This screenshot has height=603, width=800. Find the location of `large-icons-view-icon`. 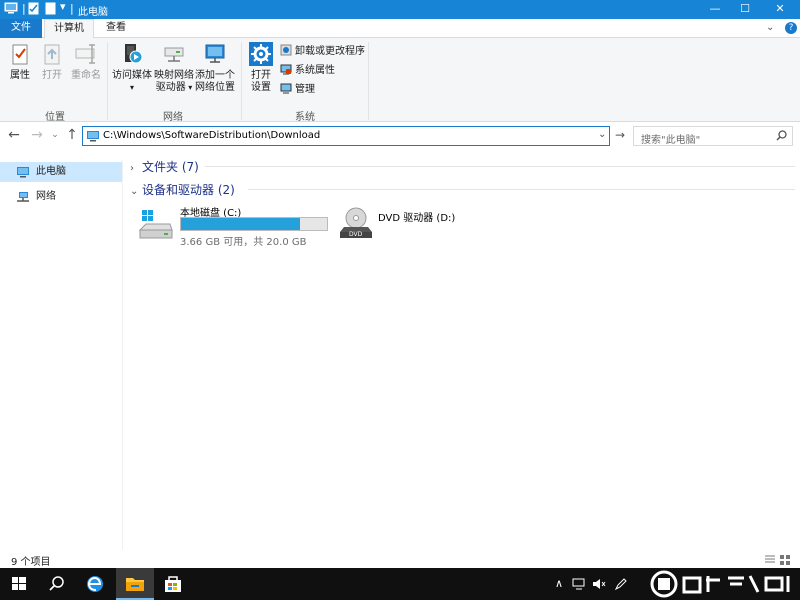

large-icons-view-icon is located at coordinates (785, 561).